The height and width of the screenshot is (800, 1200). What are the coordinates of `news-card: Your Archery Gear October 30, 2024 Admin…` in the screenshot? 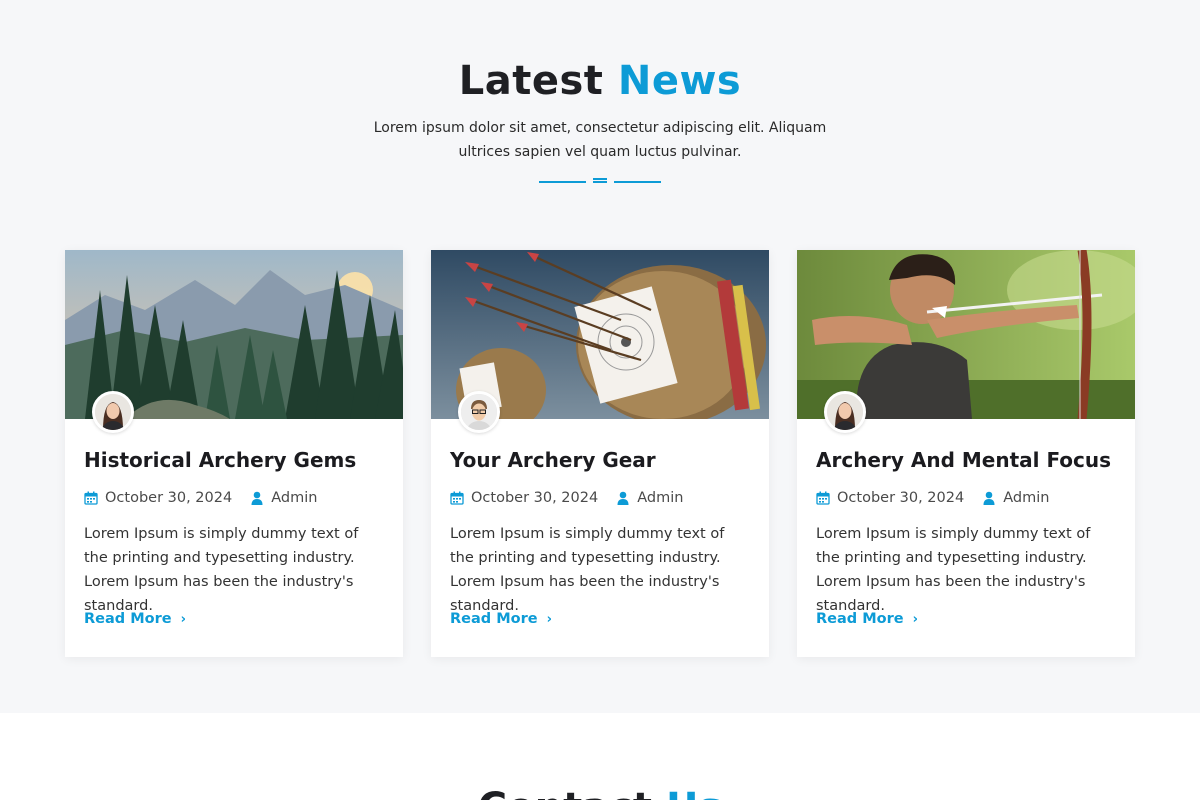 It's located at (600, 453).